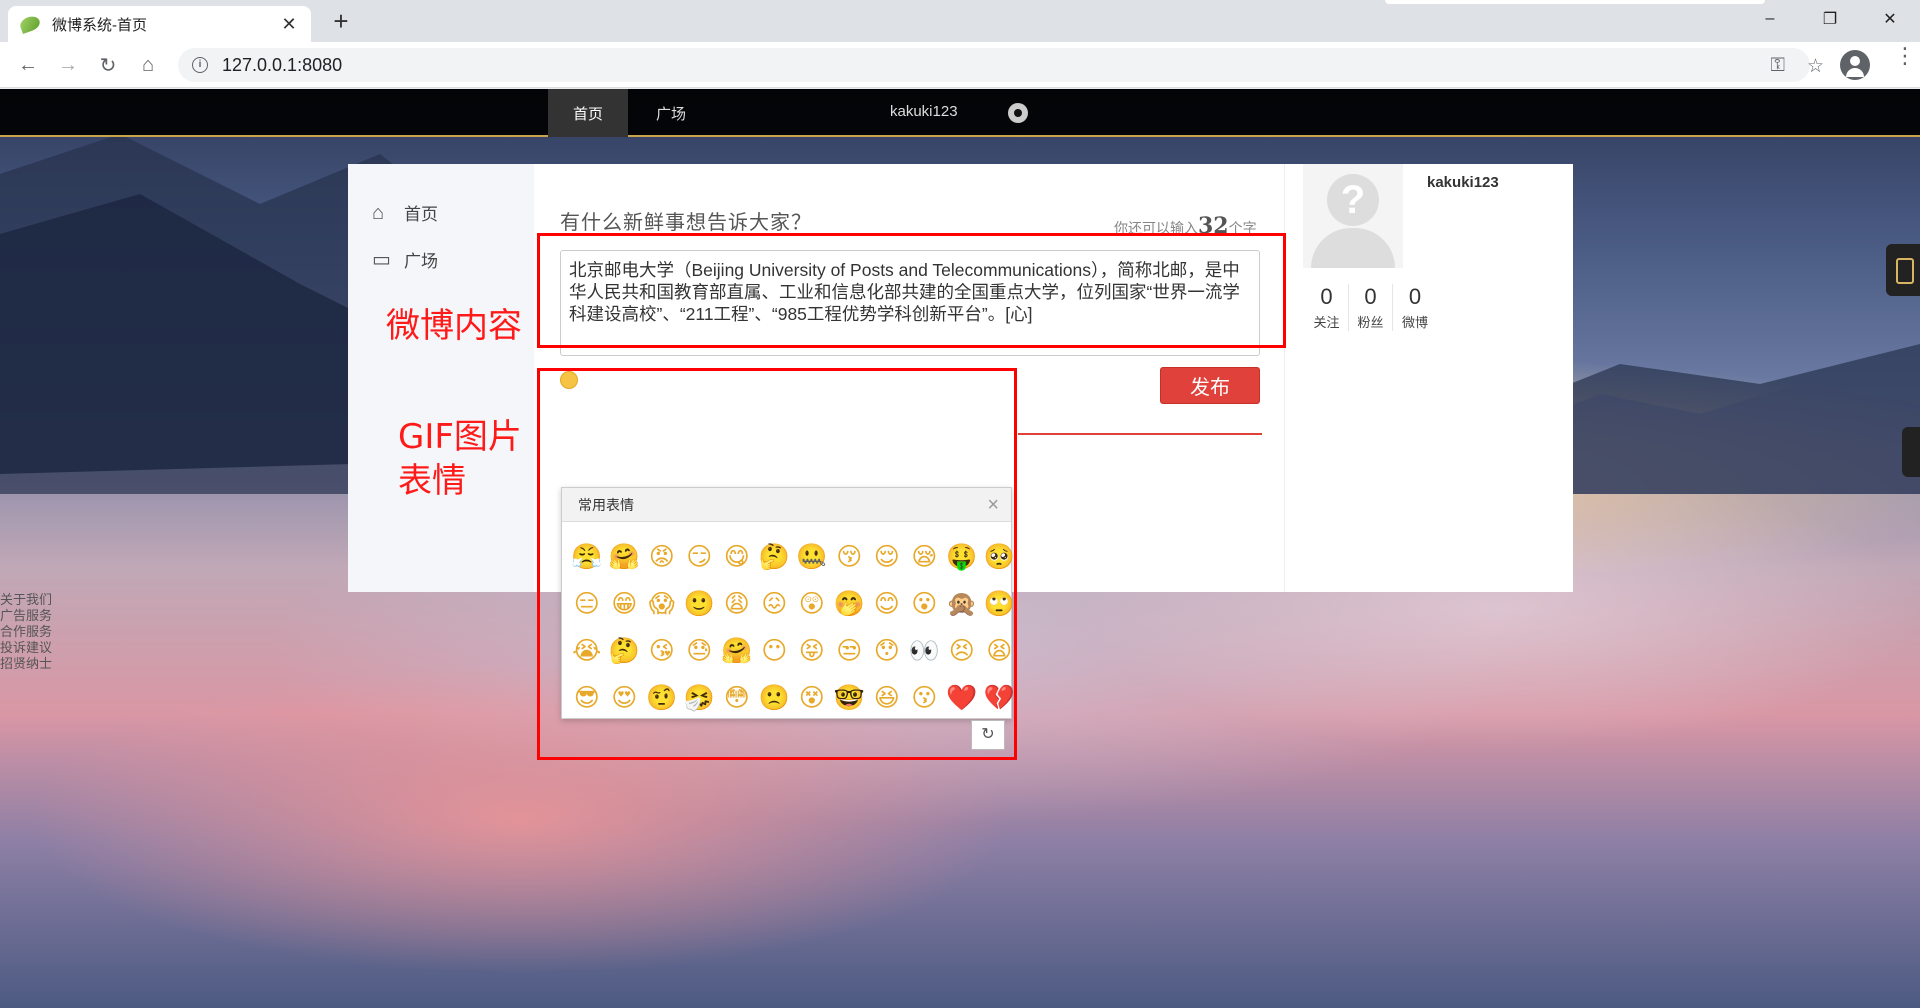  What do you see at coordinates (460, 437) in the screenshot?
I see `gif-annotation-label-1: GIF图片` at bounding box center [460, 437].